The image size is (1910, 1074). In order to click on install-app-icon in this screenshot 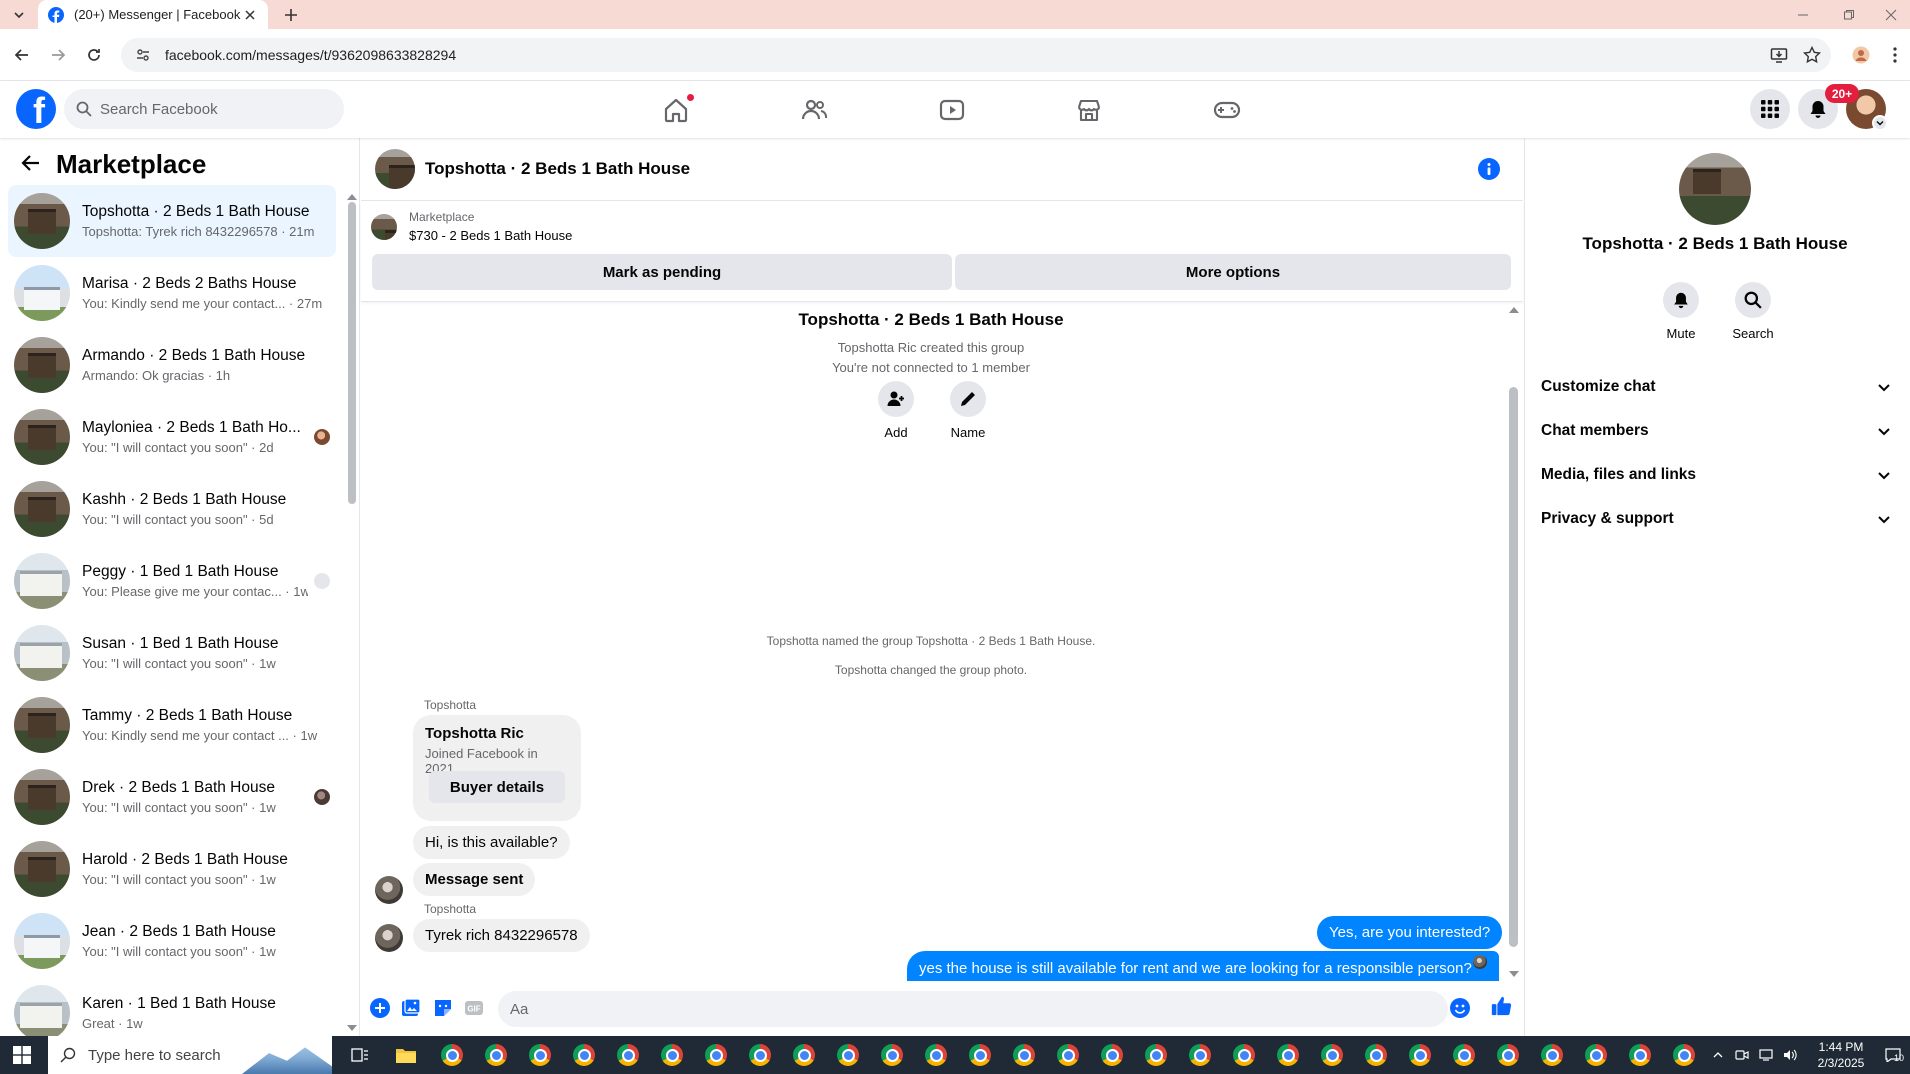, I will do `click(1779, 55)`.